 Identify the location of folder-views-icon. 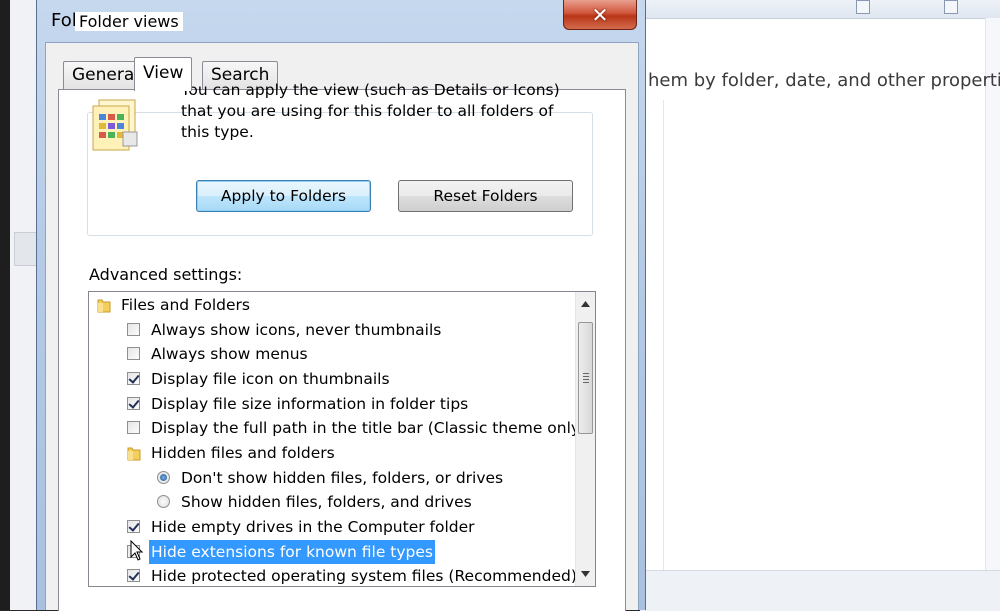
(115, 125).